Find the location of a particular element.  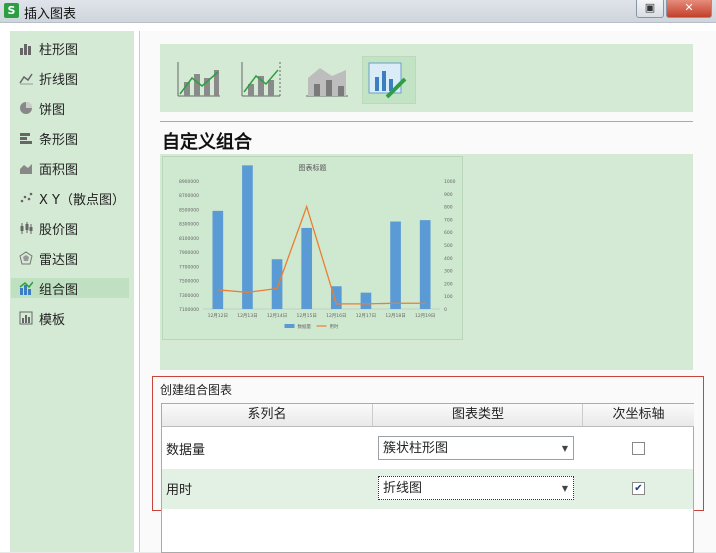

sidebar-item-label: 模板 is located at coordinates (52, 320).